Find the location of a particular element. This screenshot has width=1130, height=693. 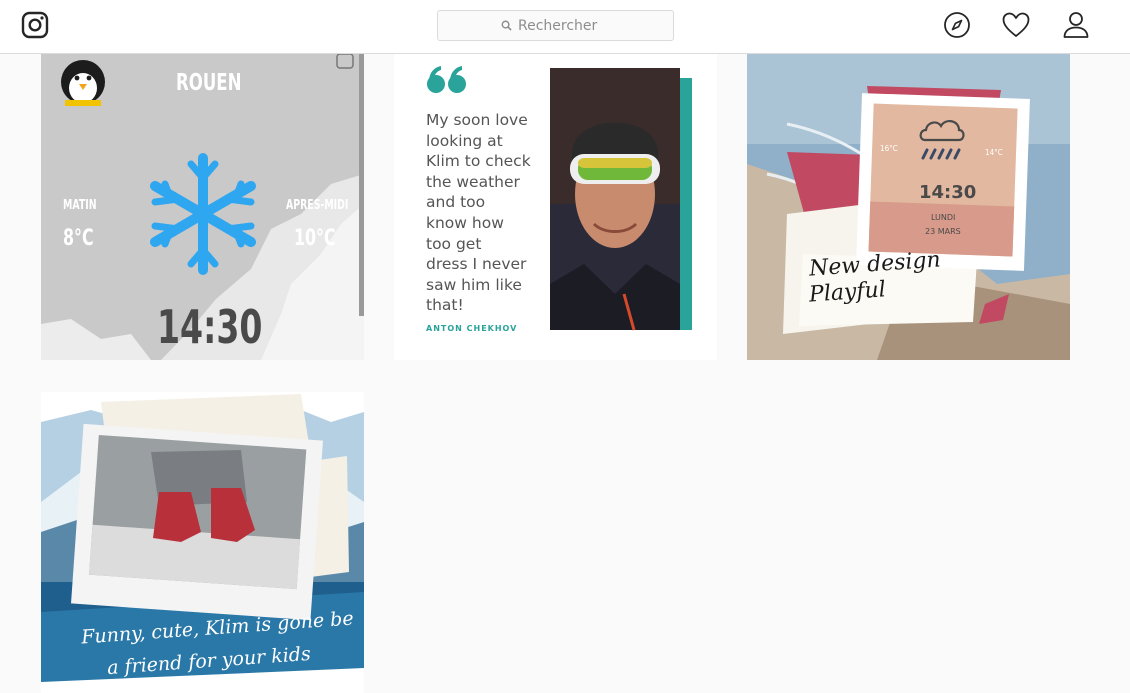

temperature-right: 14°C is located at coordinates (994, 152).